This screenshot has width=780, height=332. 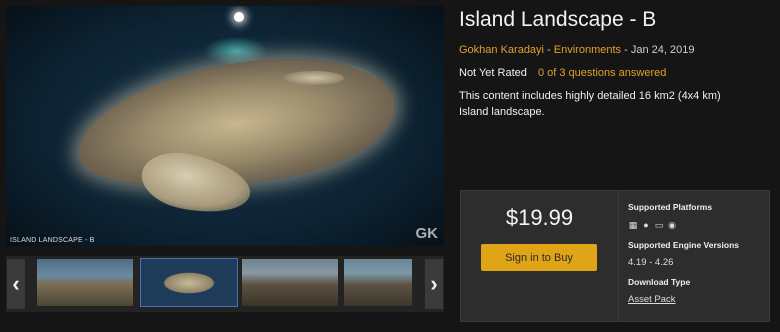 I want to click on asset-pack-link: Asset Pack, so click(x=652, y=299).